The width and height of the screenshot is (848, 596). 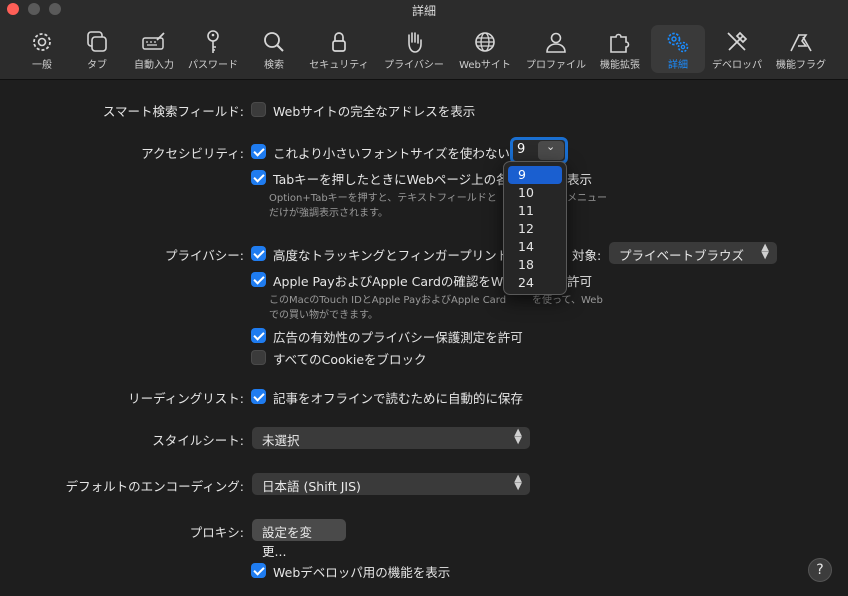 I want to click on tab-feature-flags: 機能フラグ, so click(x=801, y=49).